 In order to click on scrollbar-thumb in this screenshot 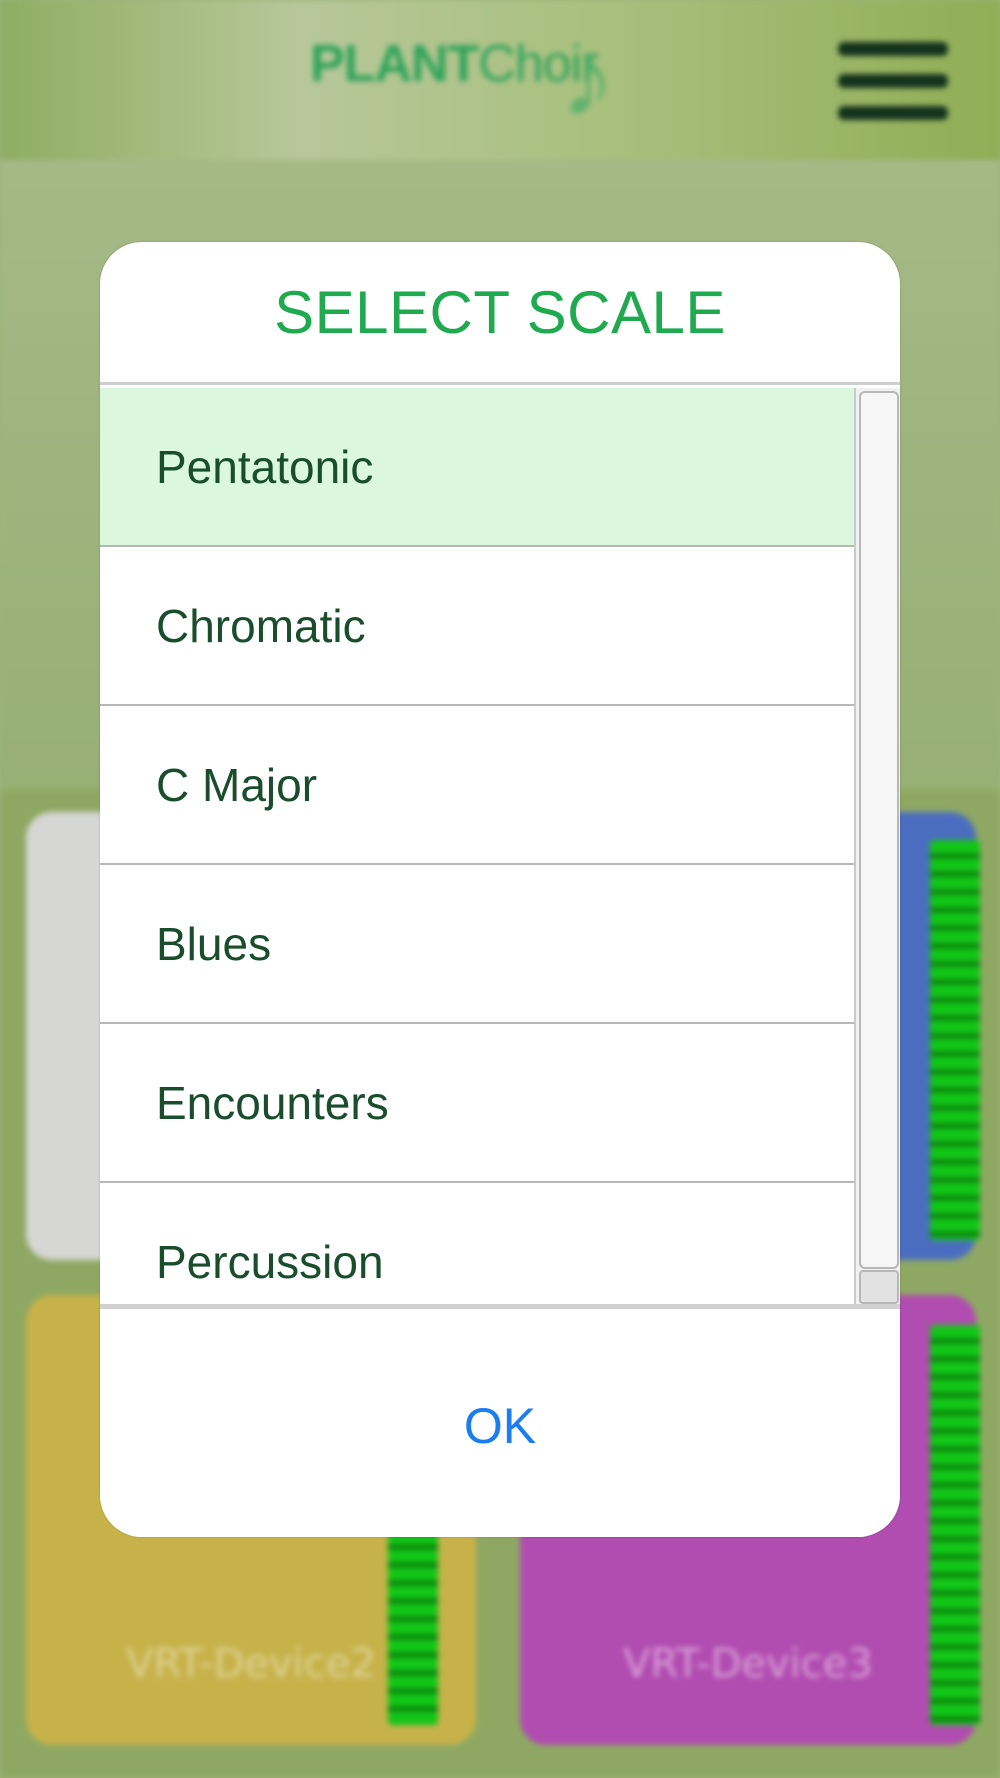, I will do `click(879, 830)`.